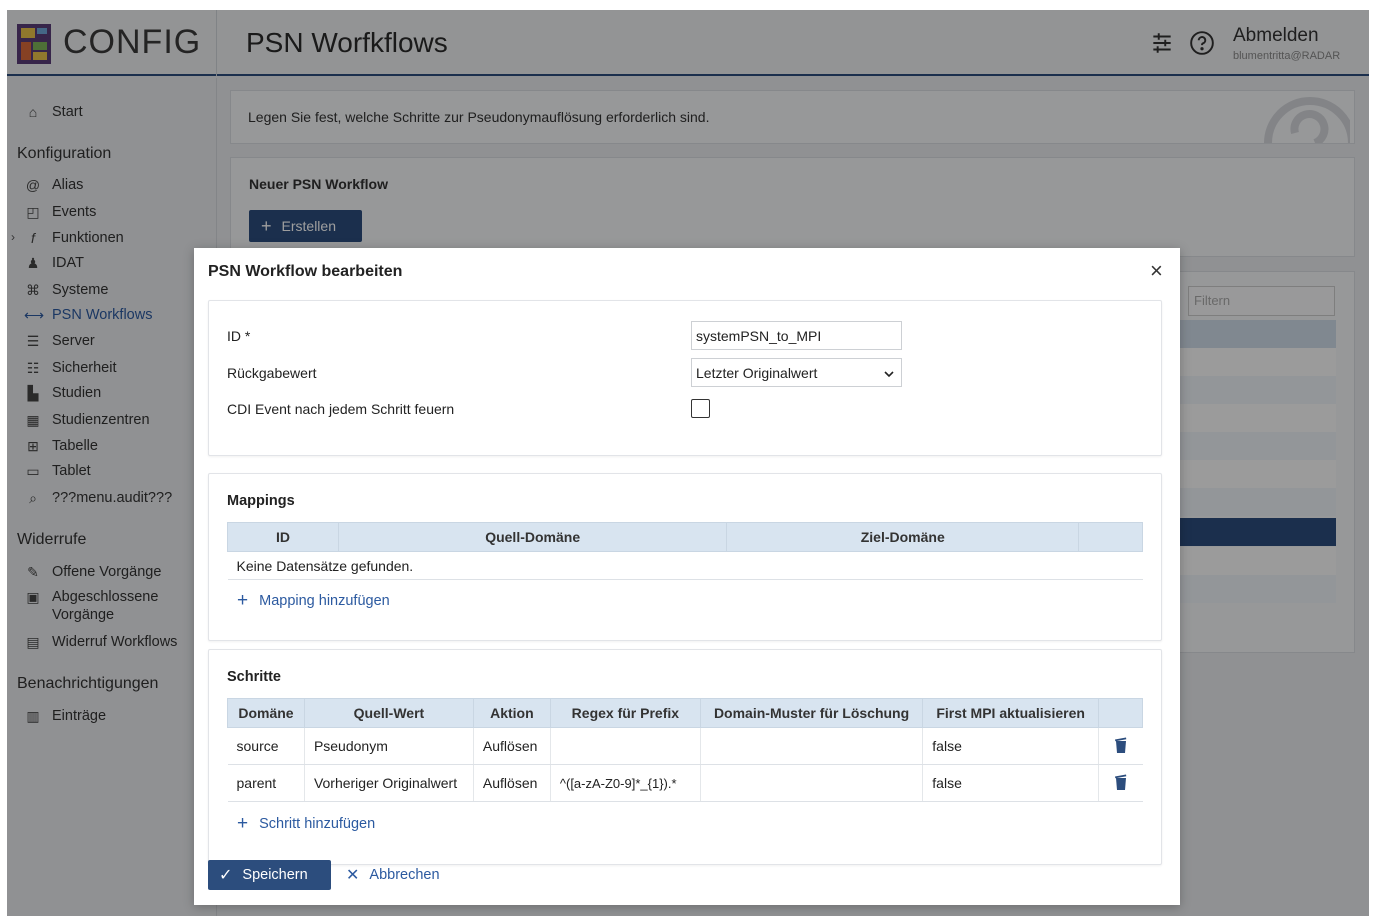 The height and width of the screenshot is (916, 1374). I want to click on table-row: source Pseudonym Auflösen false, so click(685, 746).